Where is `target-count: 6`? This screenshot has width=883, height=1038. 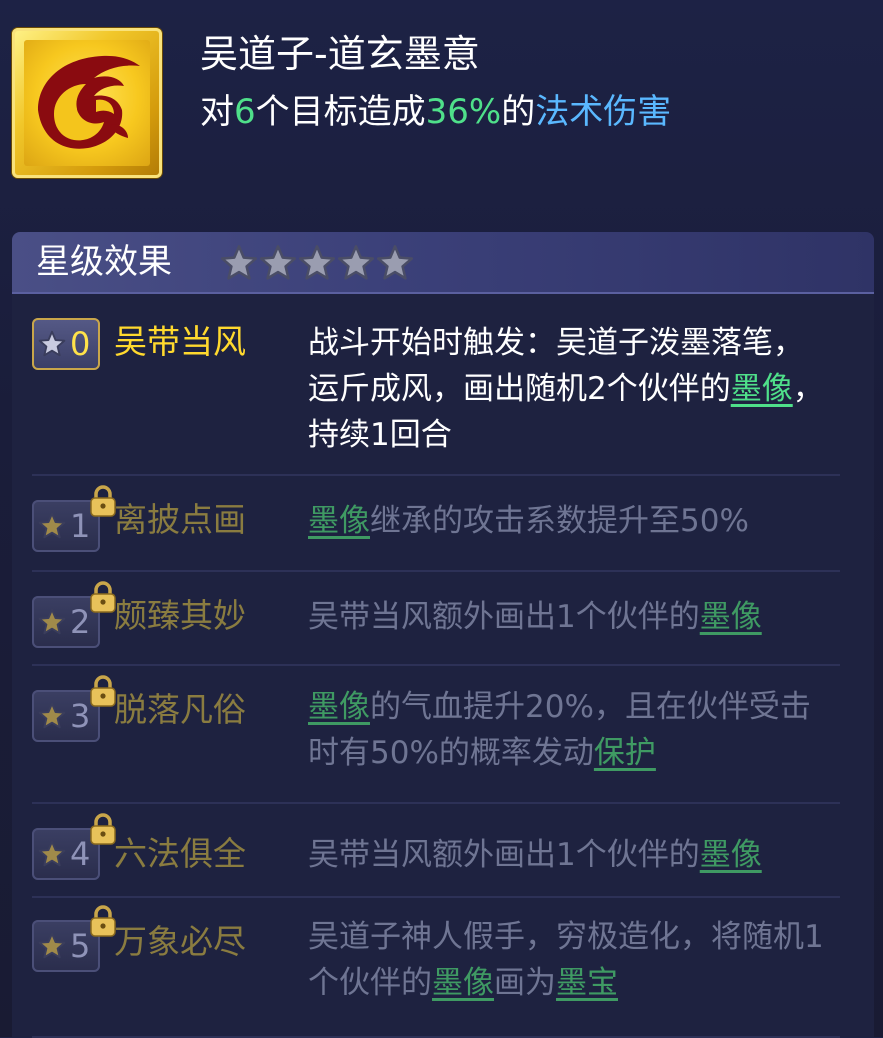
target-count: 6 is located at coordinates (245, 112).